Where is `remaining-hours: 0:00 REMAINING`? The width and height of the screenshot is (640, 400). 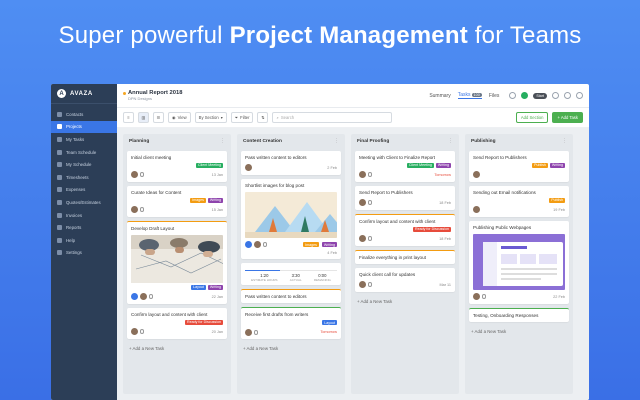 remaining-hours: 0:00 REMAINING is located at coordinates (322, 278).